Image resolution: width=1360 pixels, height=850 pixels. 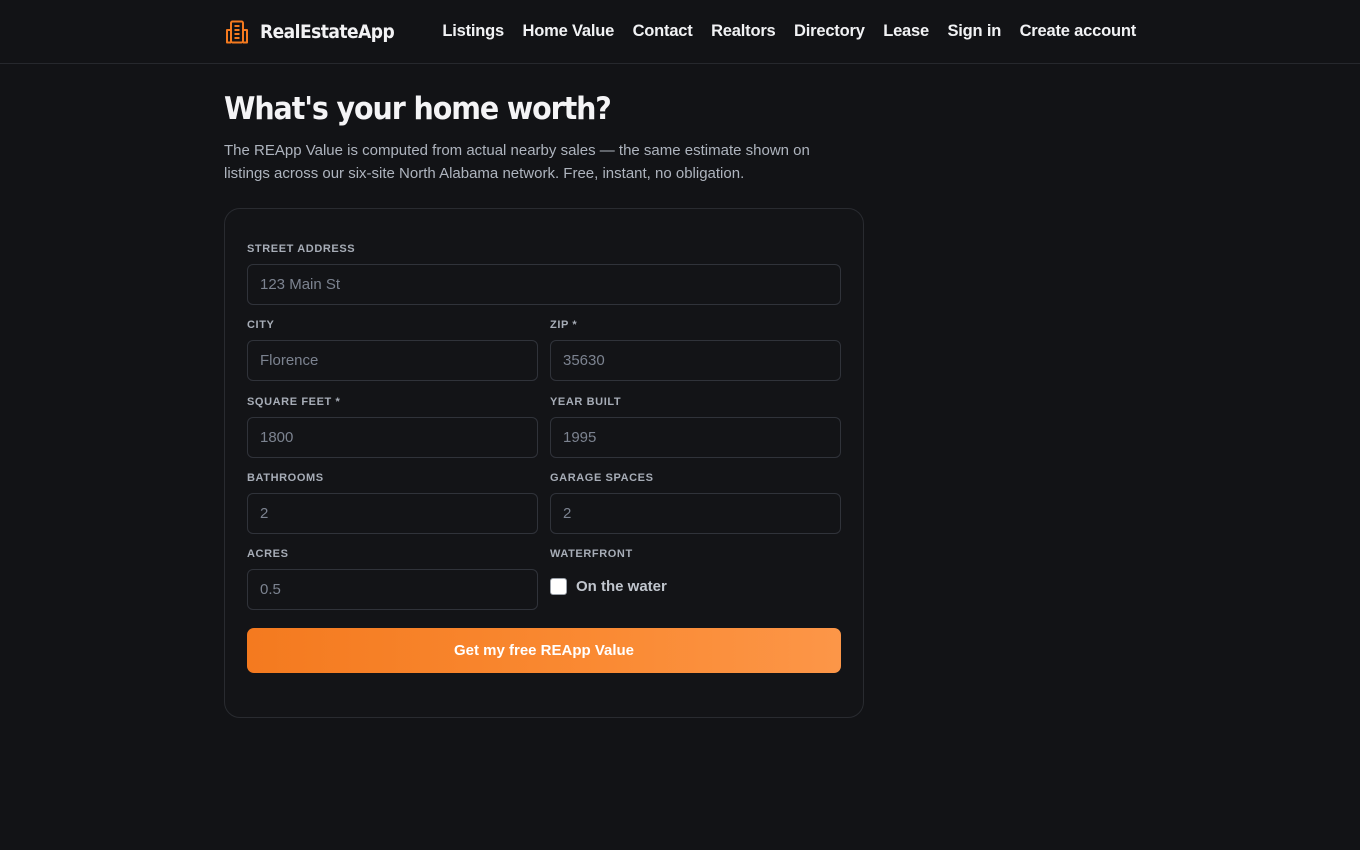 I want to click on brand-logo-link: RealEstateApp, so click(x=316, y=32).